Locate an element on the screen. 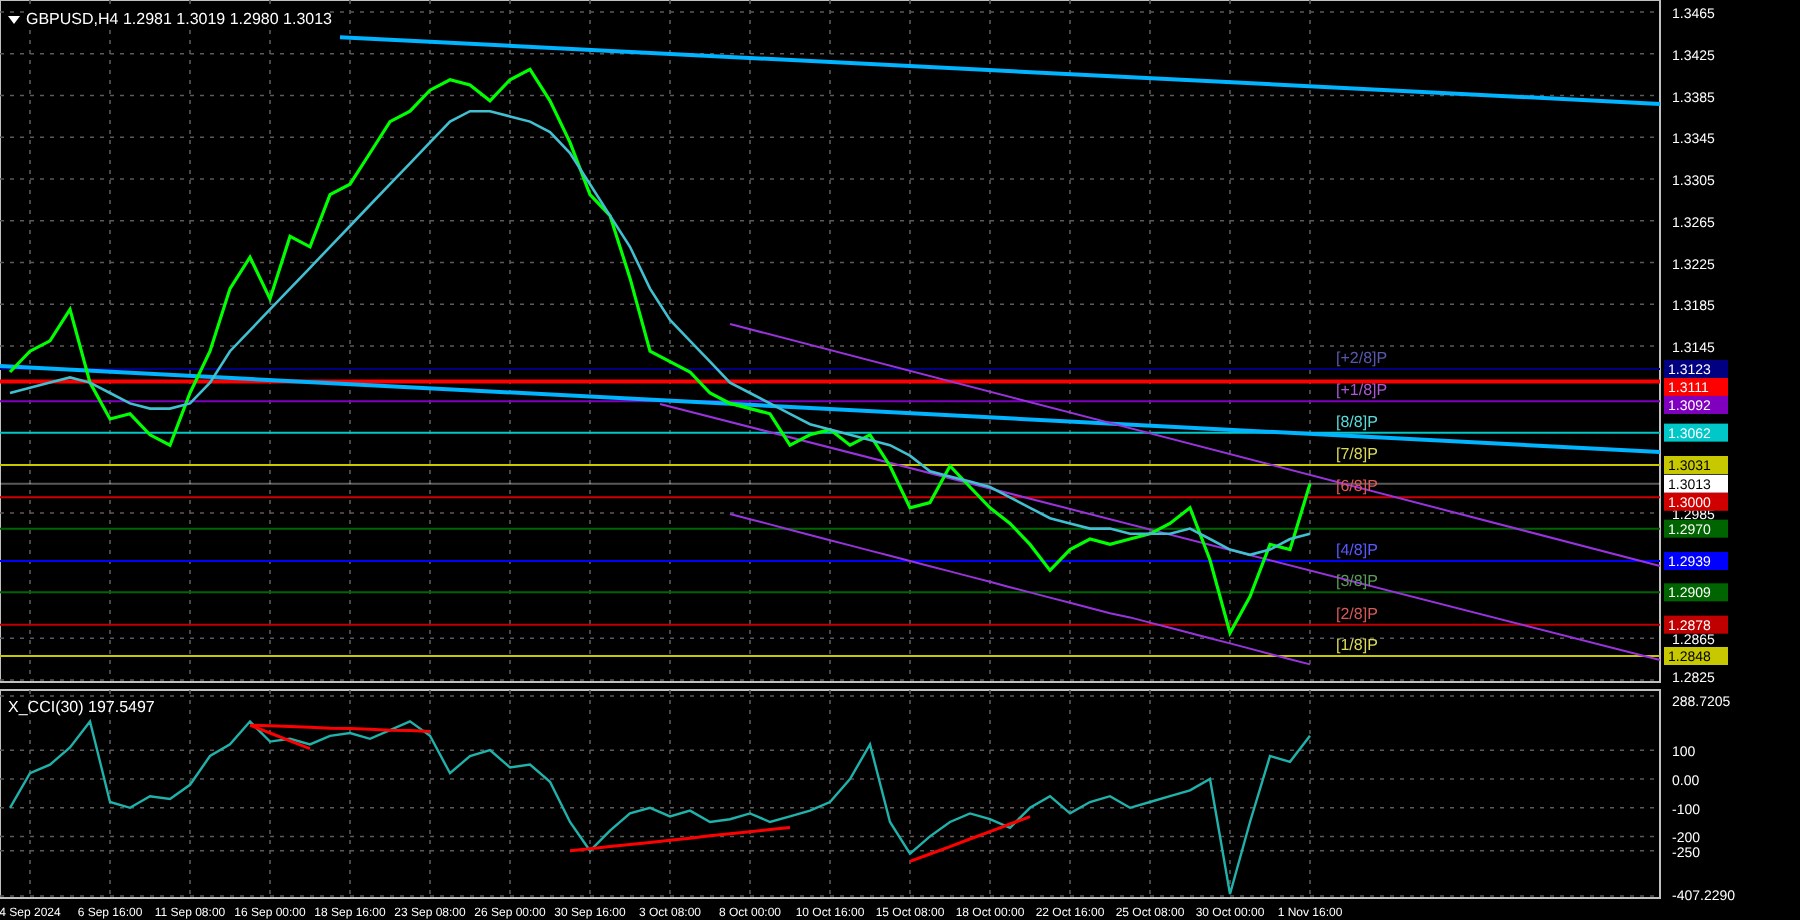 This screenshot has height=920, width=1800. indicator-title: X_CCI(30) 197.5497 is located at coordinates (81, 707).